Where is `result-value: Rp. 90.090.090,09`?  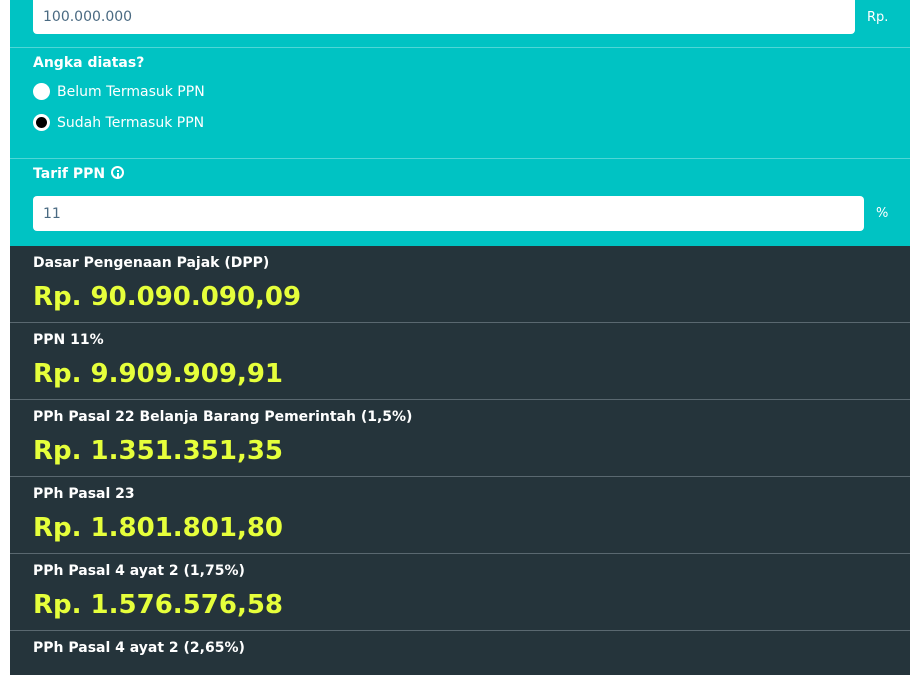
result-value: Rp. 90.090.090,09 is located at coordinates (167, 297).